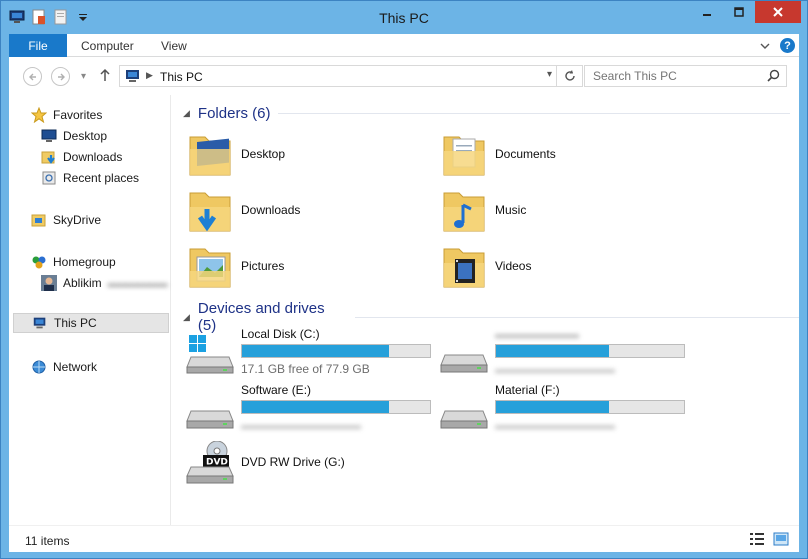  I want to click on homegroup-icon, so click(39, 262).